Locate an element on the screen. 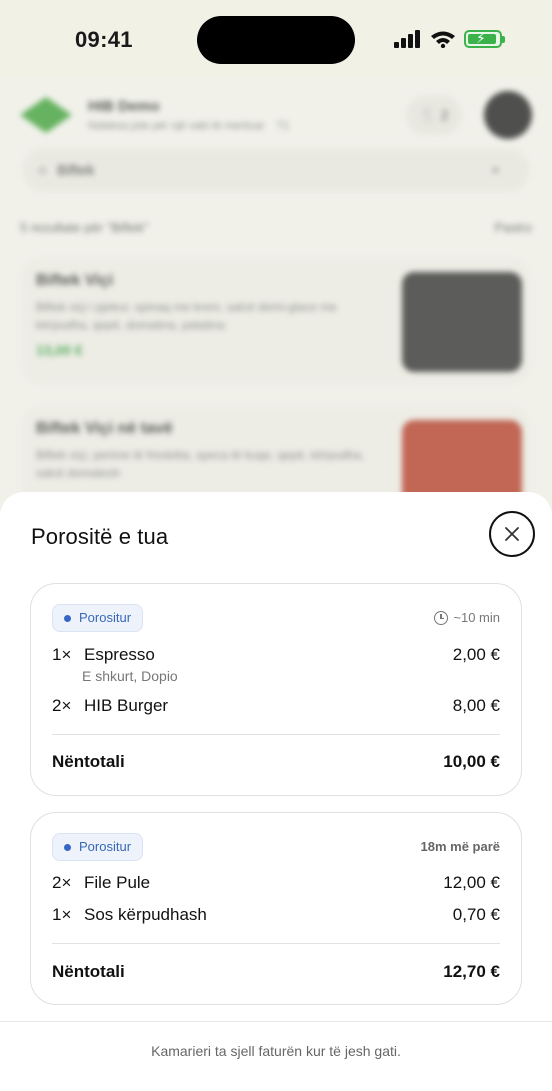  footer-divider is located at coordinates (276, 1021).